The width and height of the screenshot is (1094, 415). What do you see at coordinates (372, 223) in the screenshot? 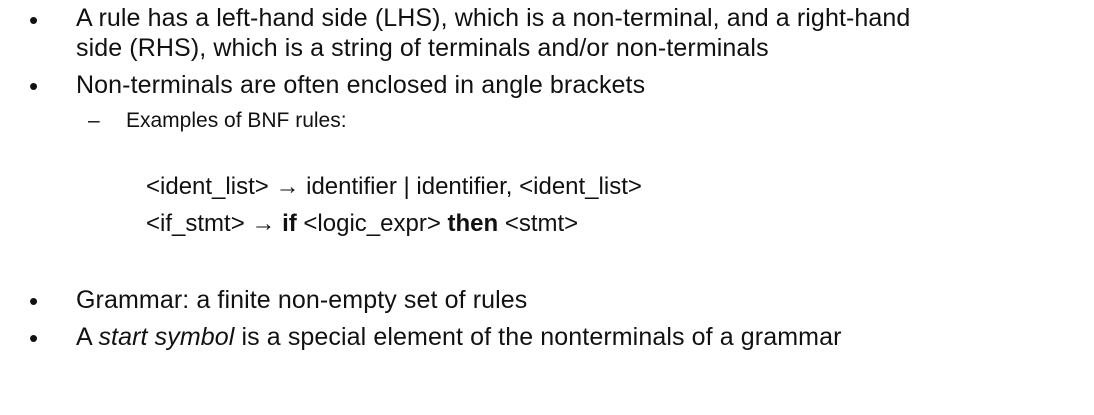
I see `rule-middle: <logic_expr>` at bounding box center [372, 223].